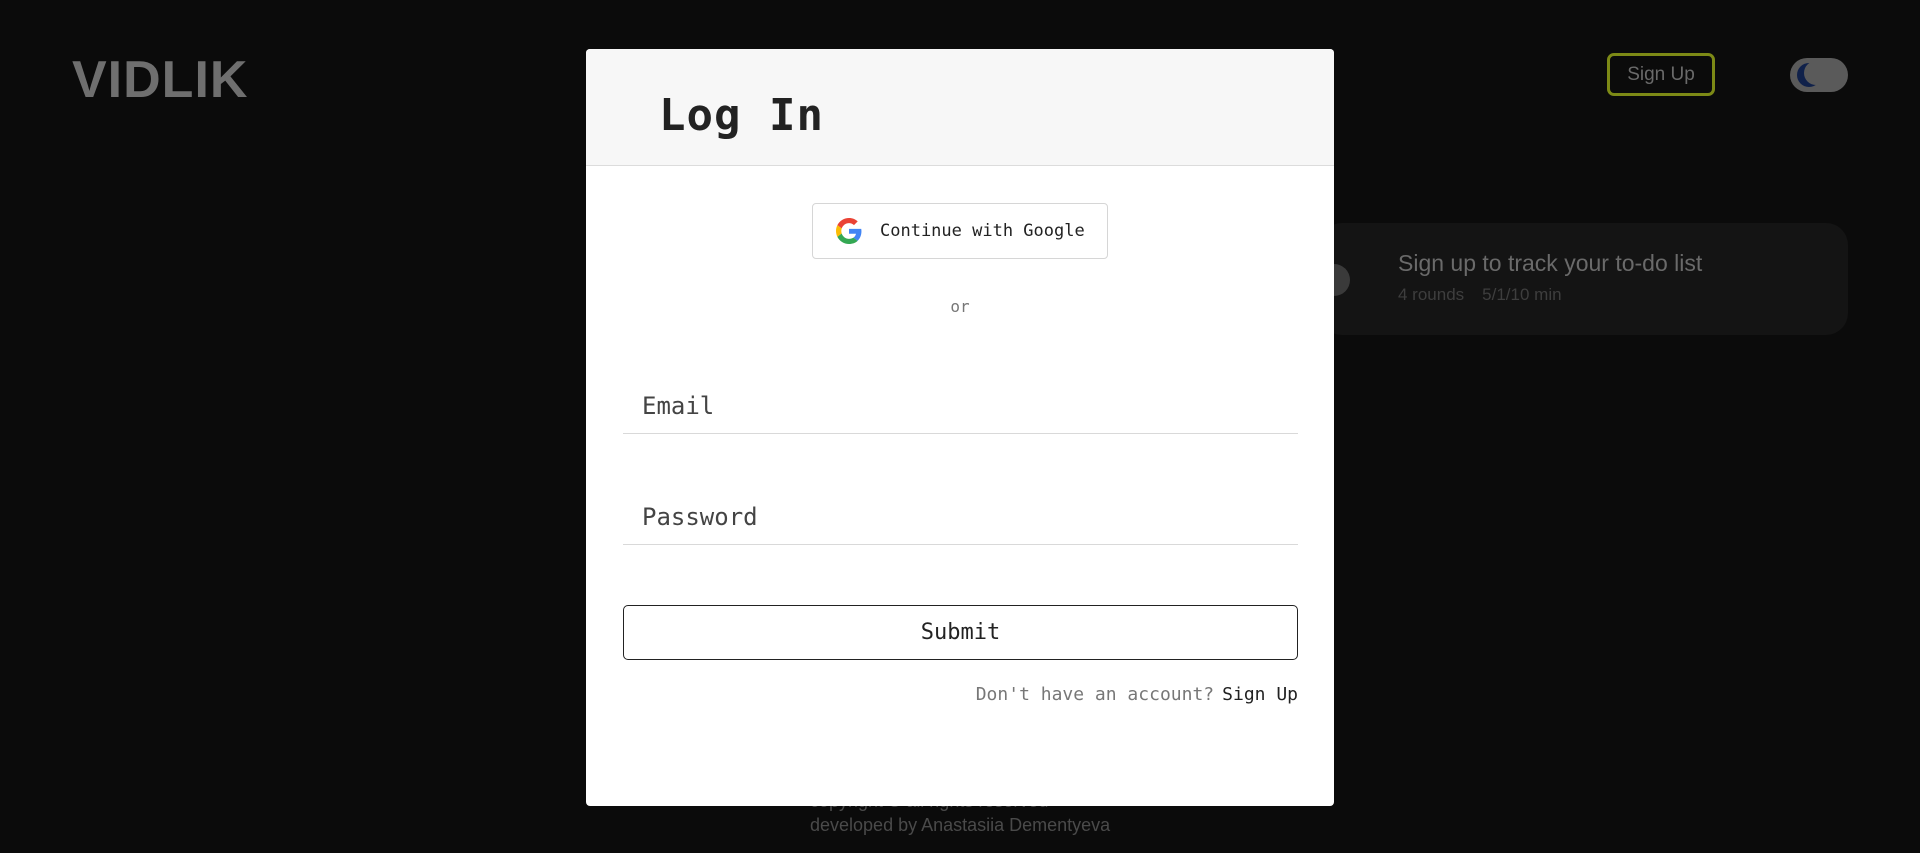 This screenshot has width=1920, height=853. I want to click on google-signin-button: Continue with Google, so click(960, 231).